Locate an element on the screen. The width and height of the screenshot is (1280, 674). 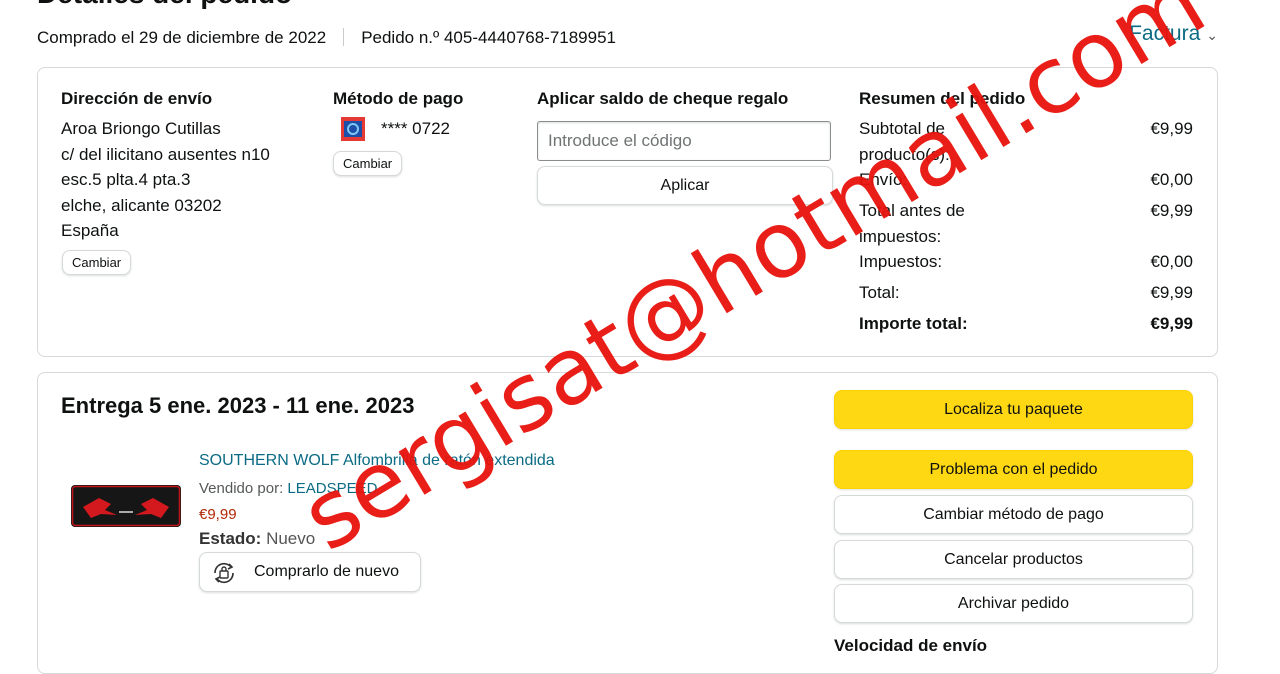
card-number: **** 0722 is located at coordinates (416, 128).